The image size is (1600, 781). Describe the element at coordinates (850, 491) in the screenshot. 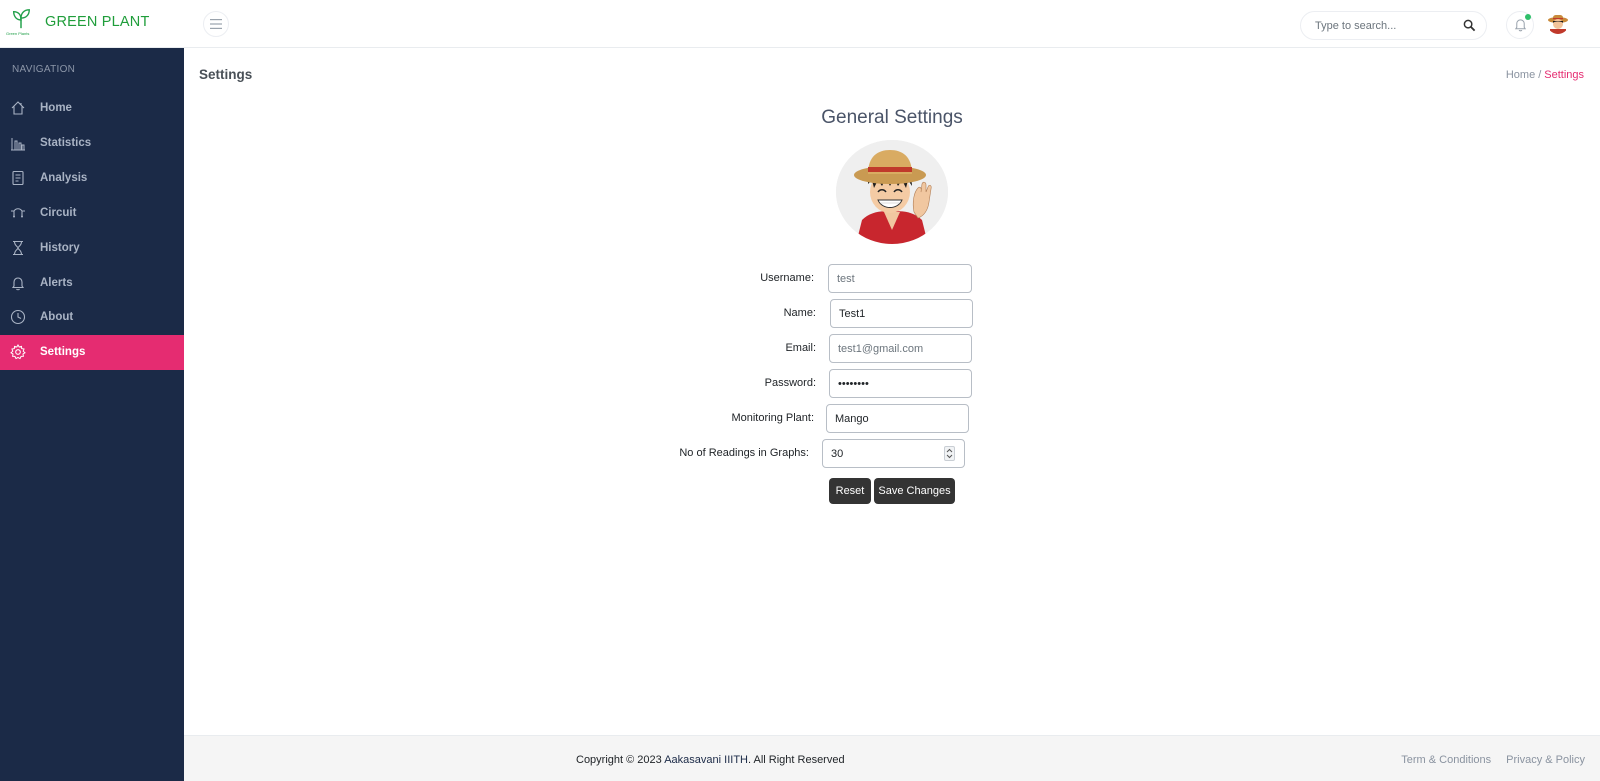

I see `reset-button: Reset` at that location.